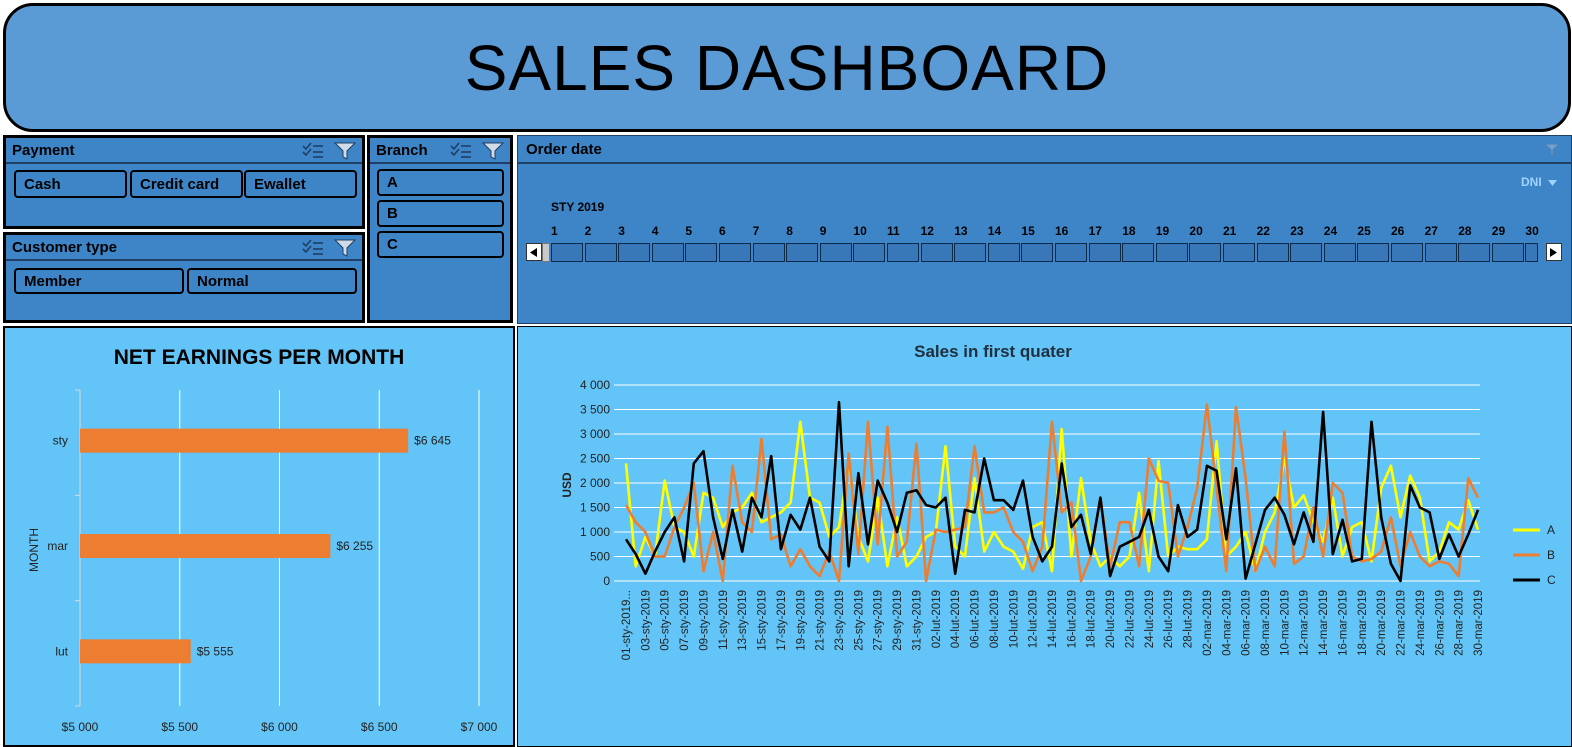  I want to click on timeline-day-label: 10, so click(860, 231).